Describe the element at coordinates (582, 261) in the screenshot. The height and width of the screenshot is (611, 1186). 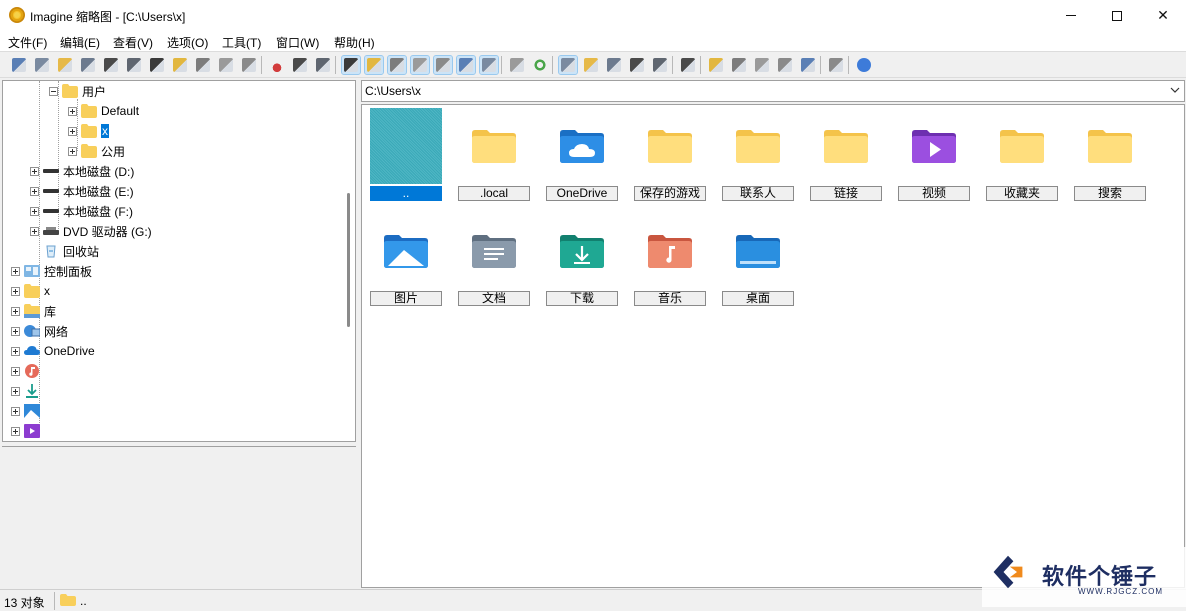
I see `thumbnail-item: 下载` at that location.